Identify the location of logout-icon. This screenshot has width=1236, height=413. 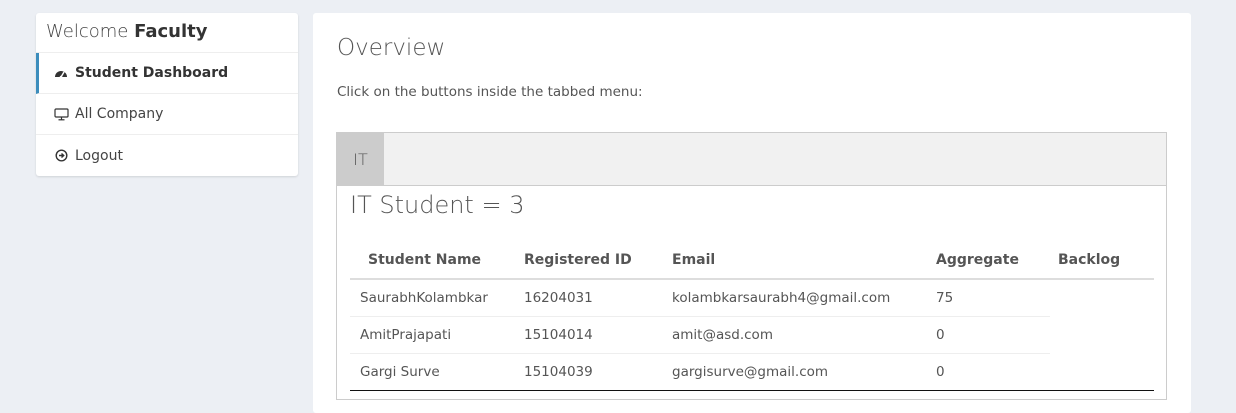
(61, 156).